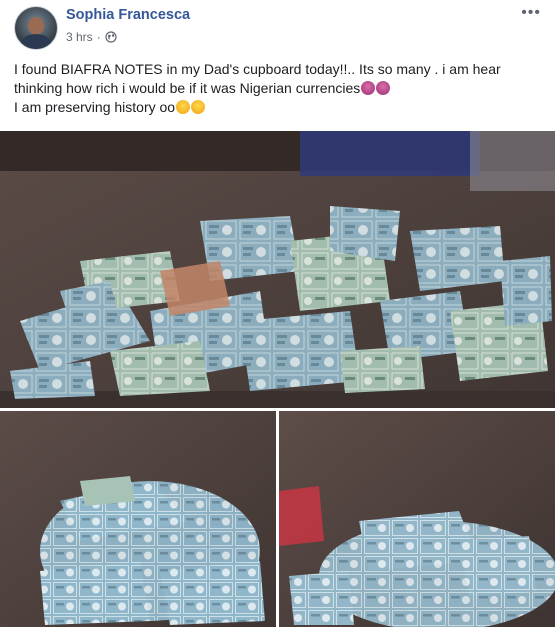  I want to click on avatar-face, so click(36, 26).